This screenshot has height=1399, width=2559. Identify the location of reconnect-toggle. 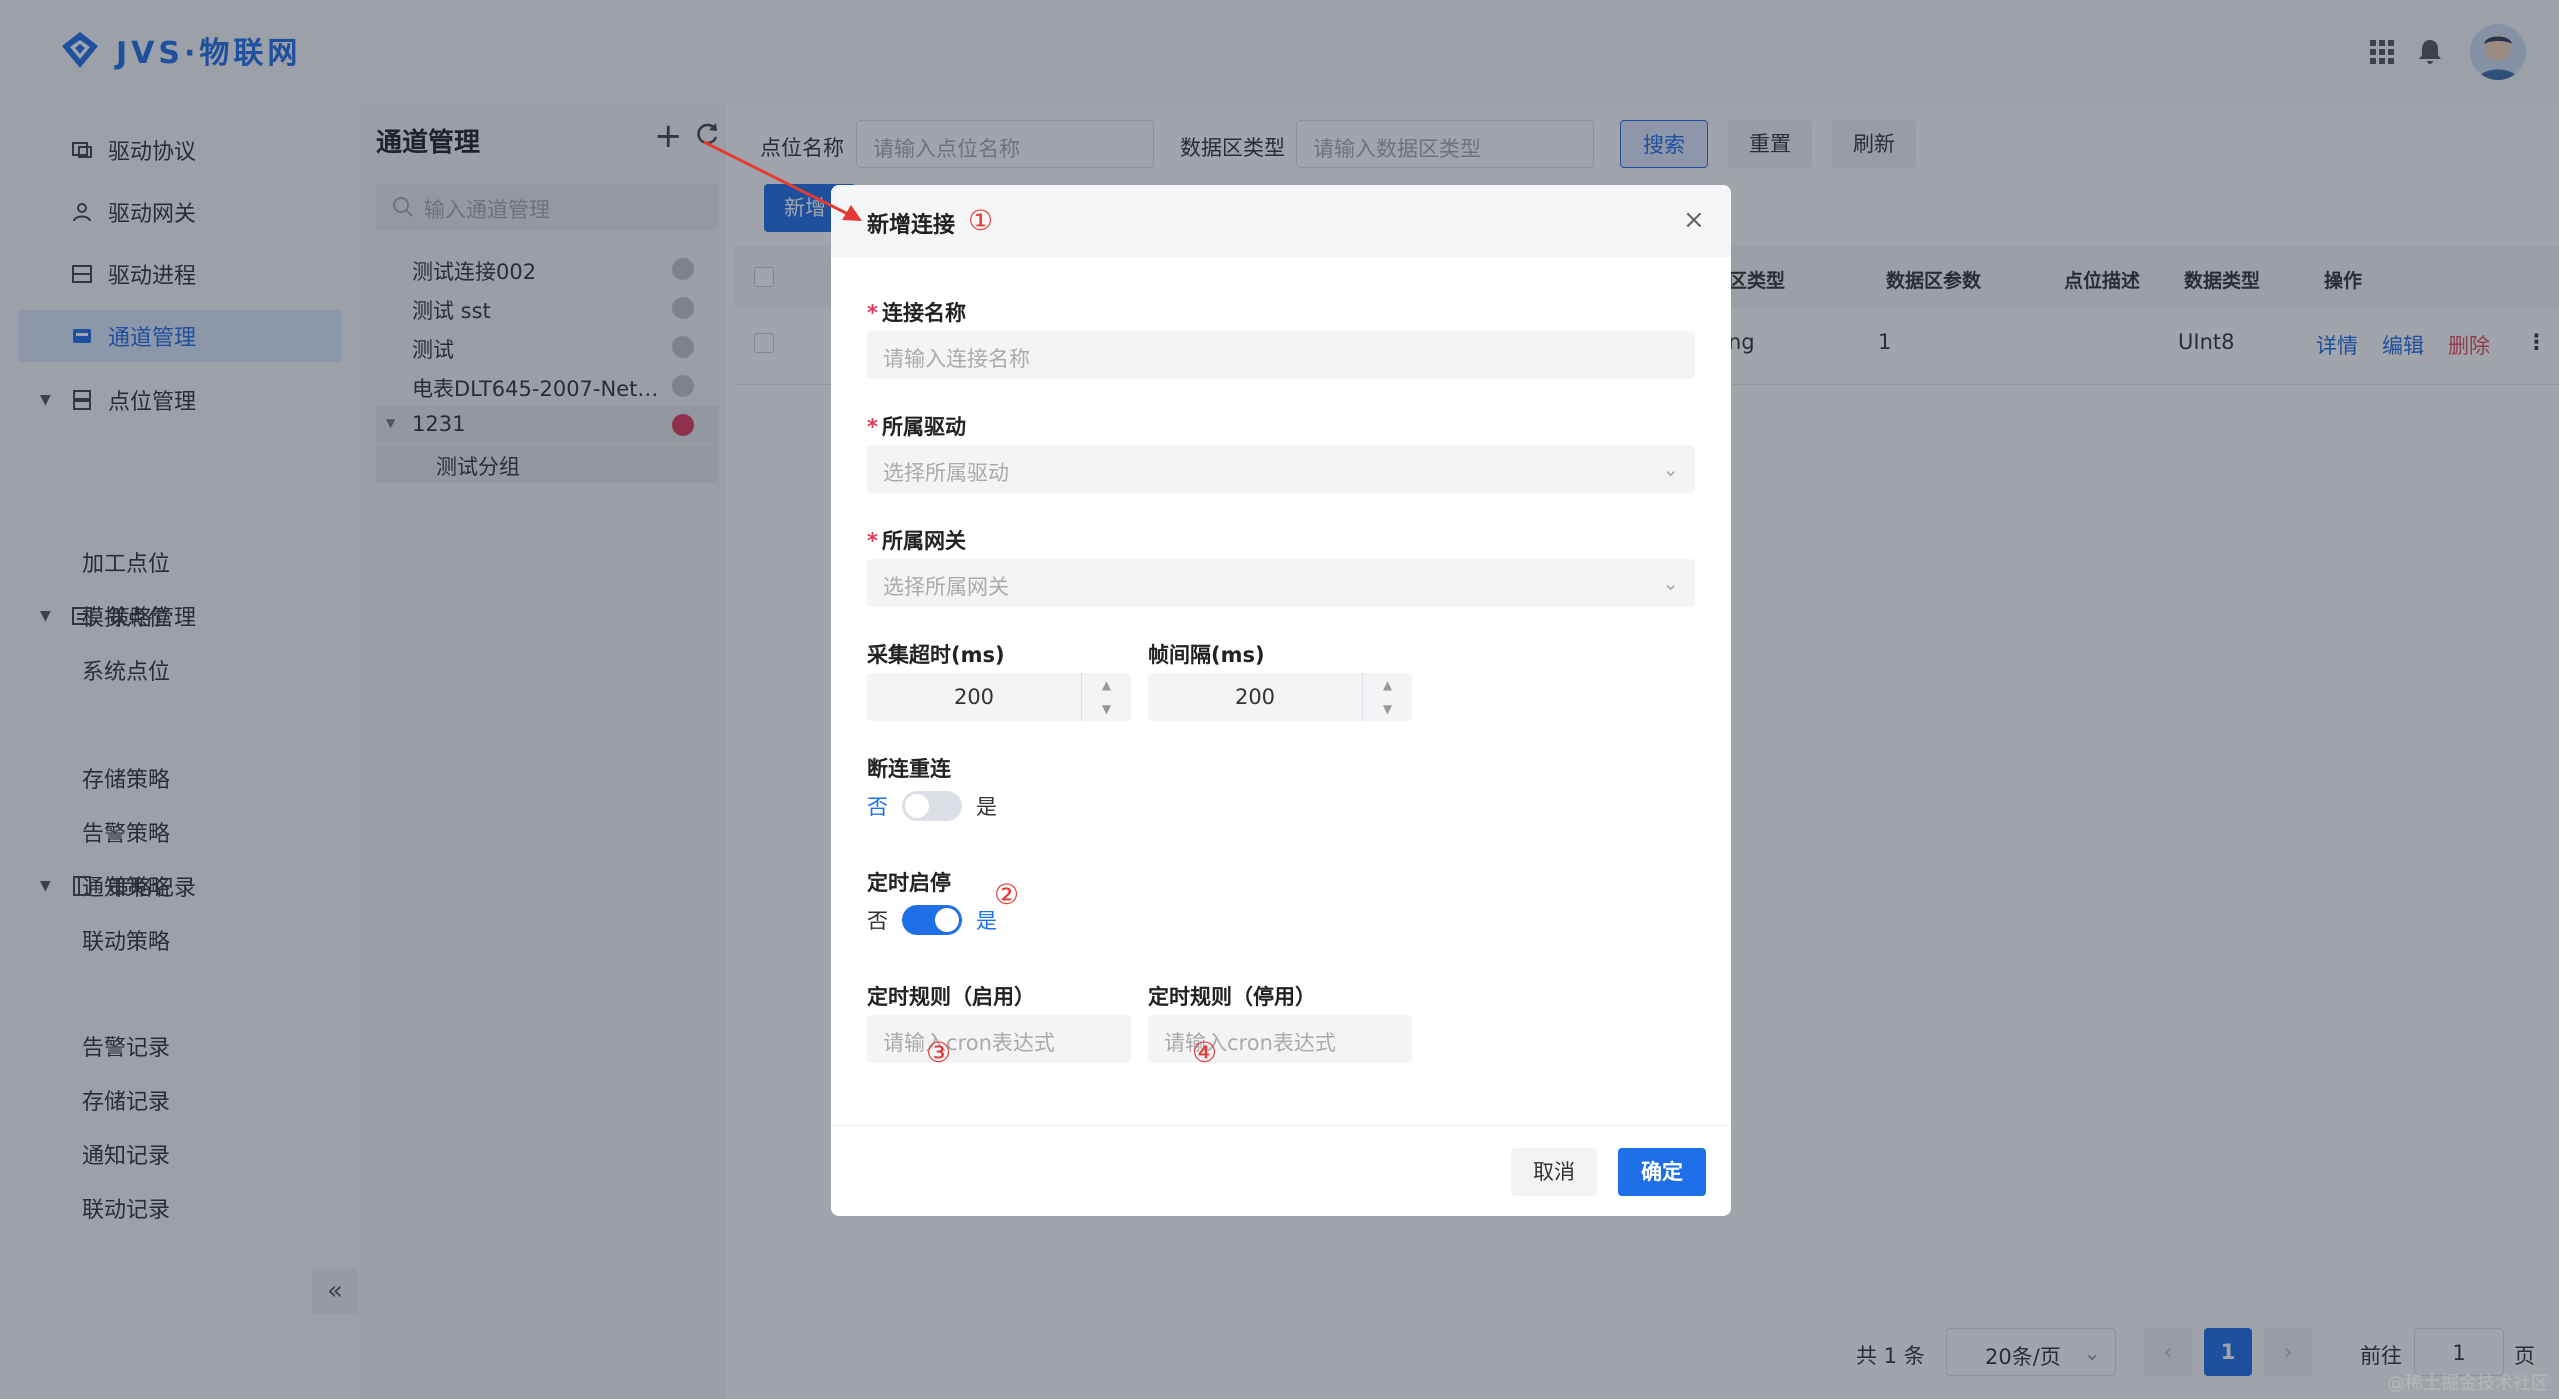
(932, 806).